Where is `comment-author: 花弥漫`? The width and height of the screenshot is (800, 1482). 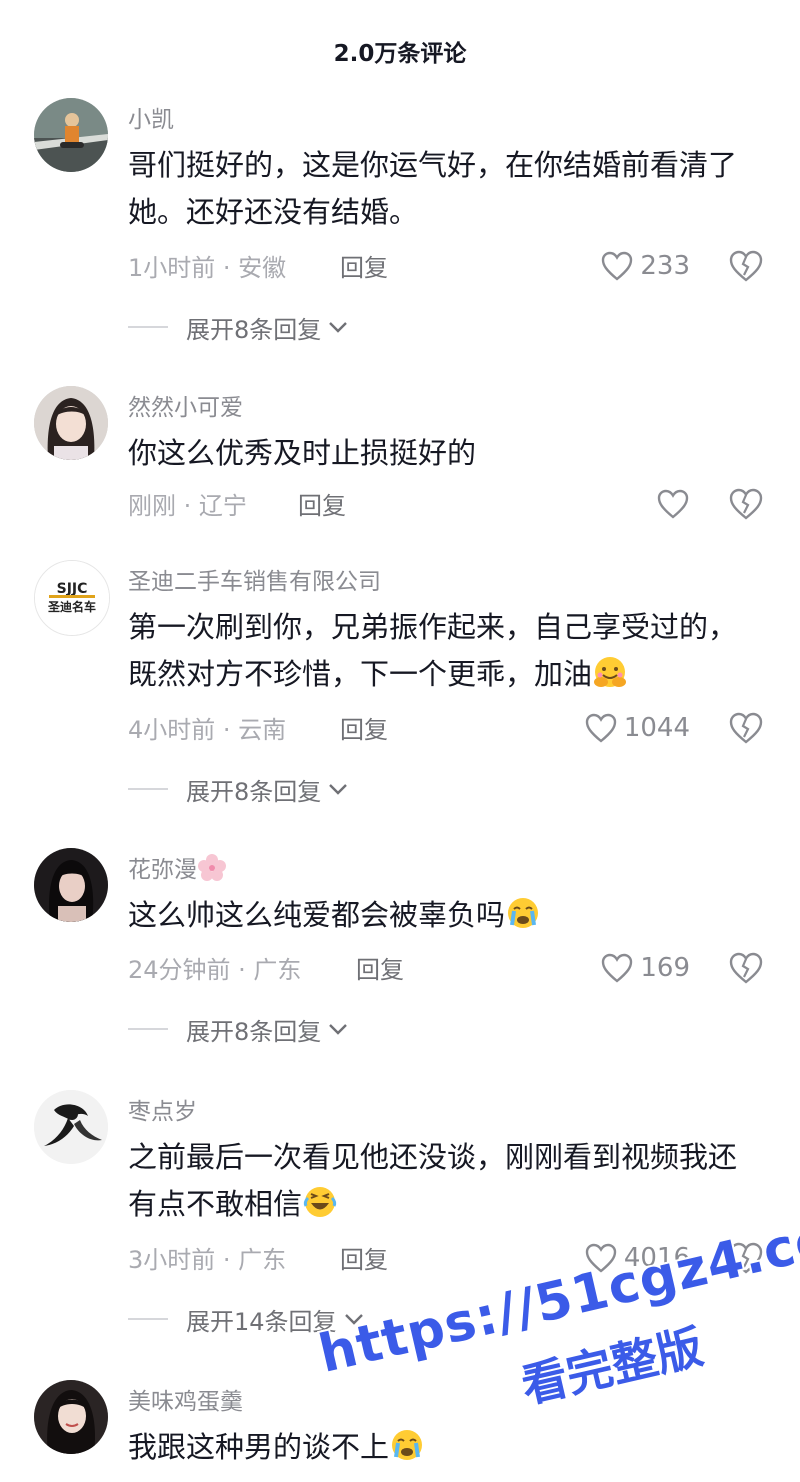
comment-author: 花弥漫 is located at coordinates (177, 867).